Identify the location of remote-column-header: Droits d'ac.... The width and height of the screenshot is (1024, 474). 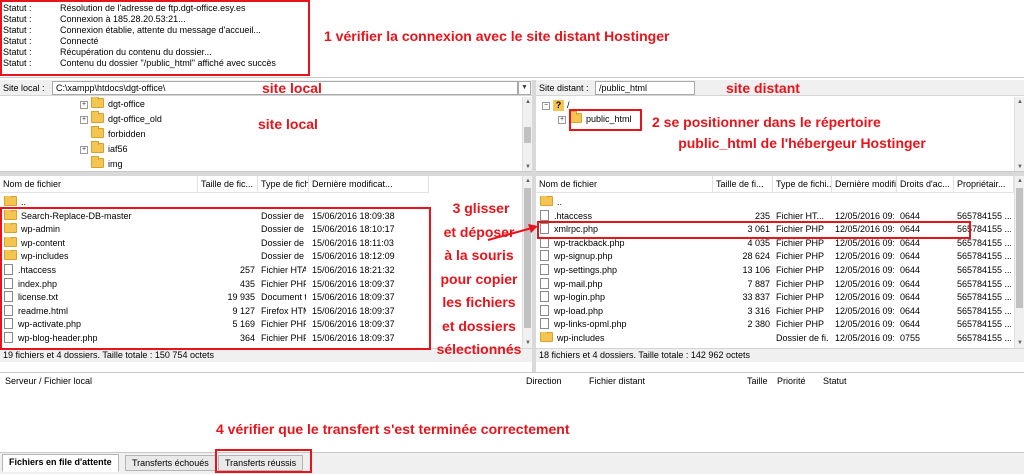
(925, 184).